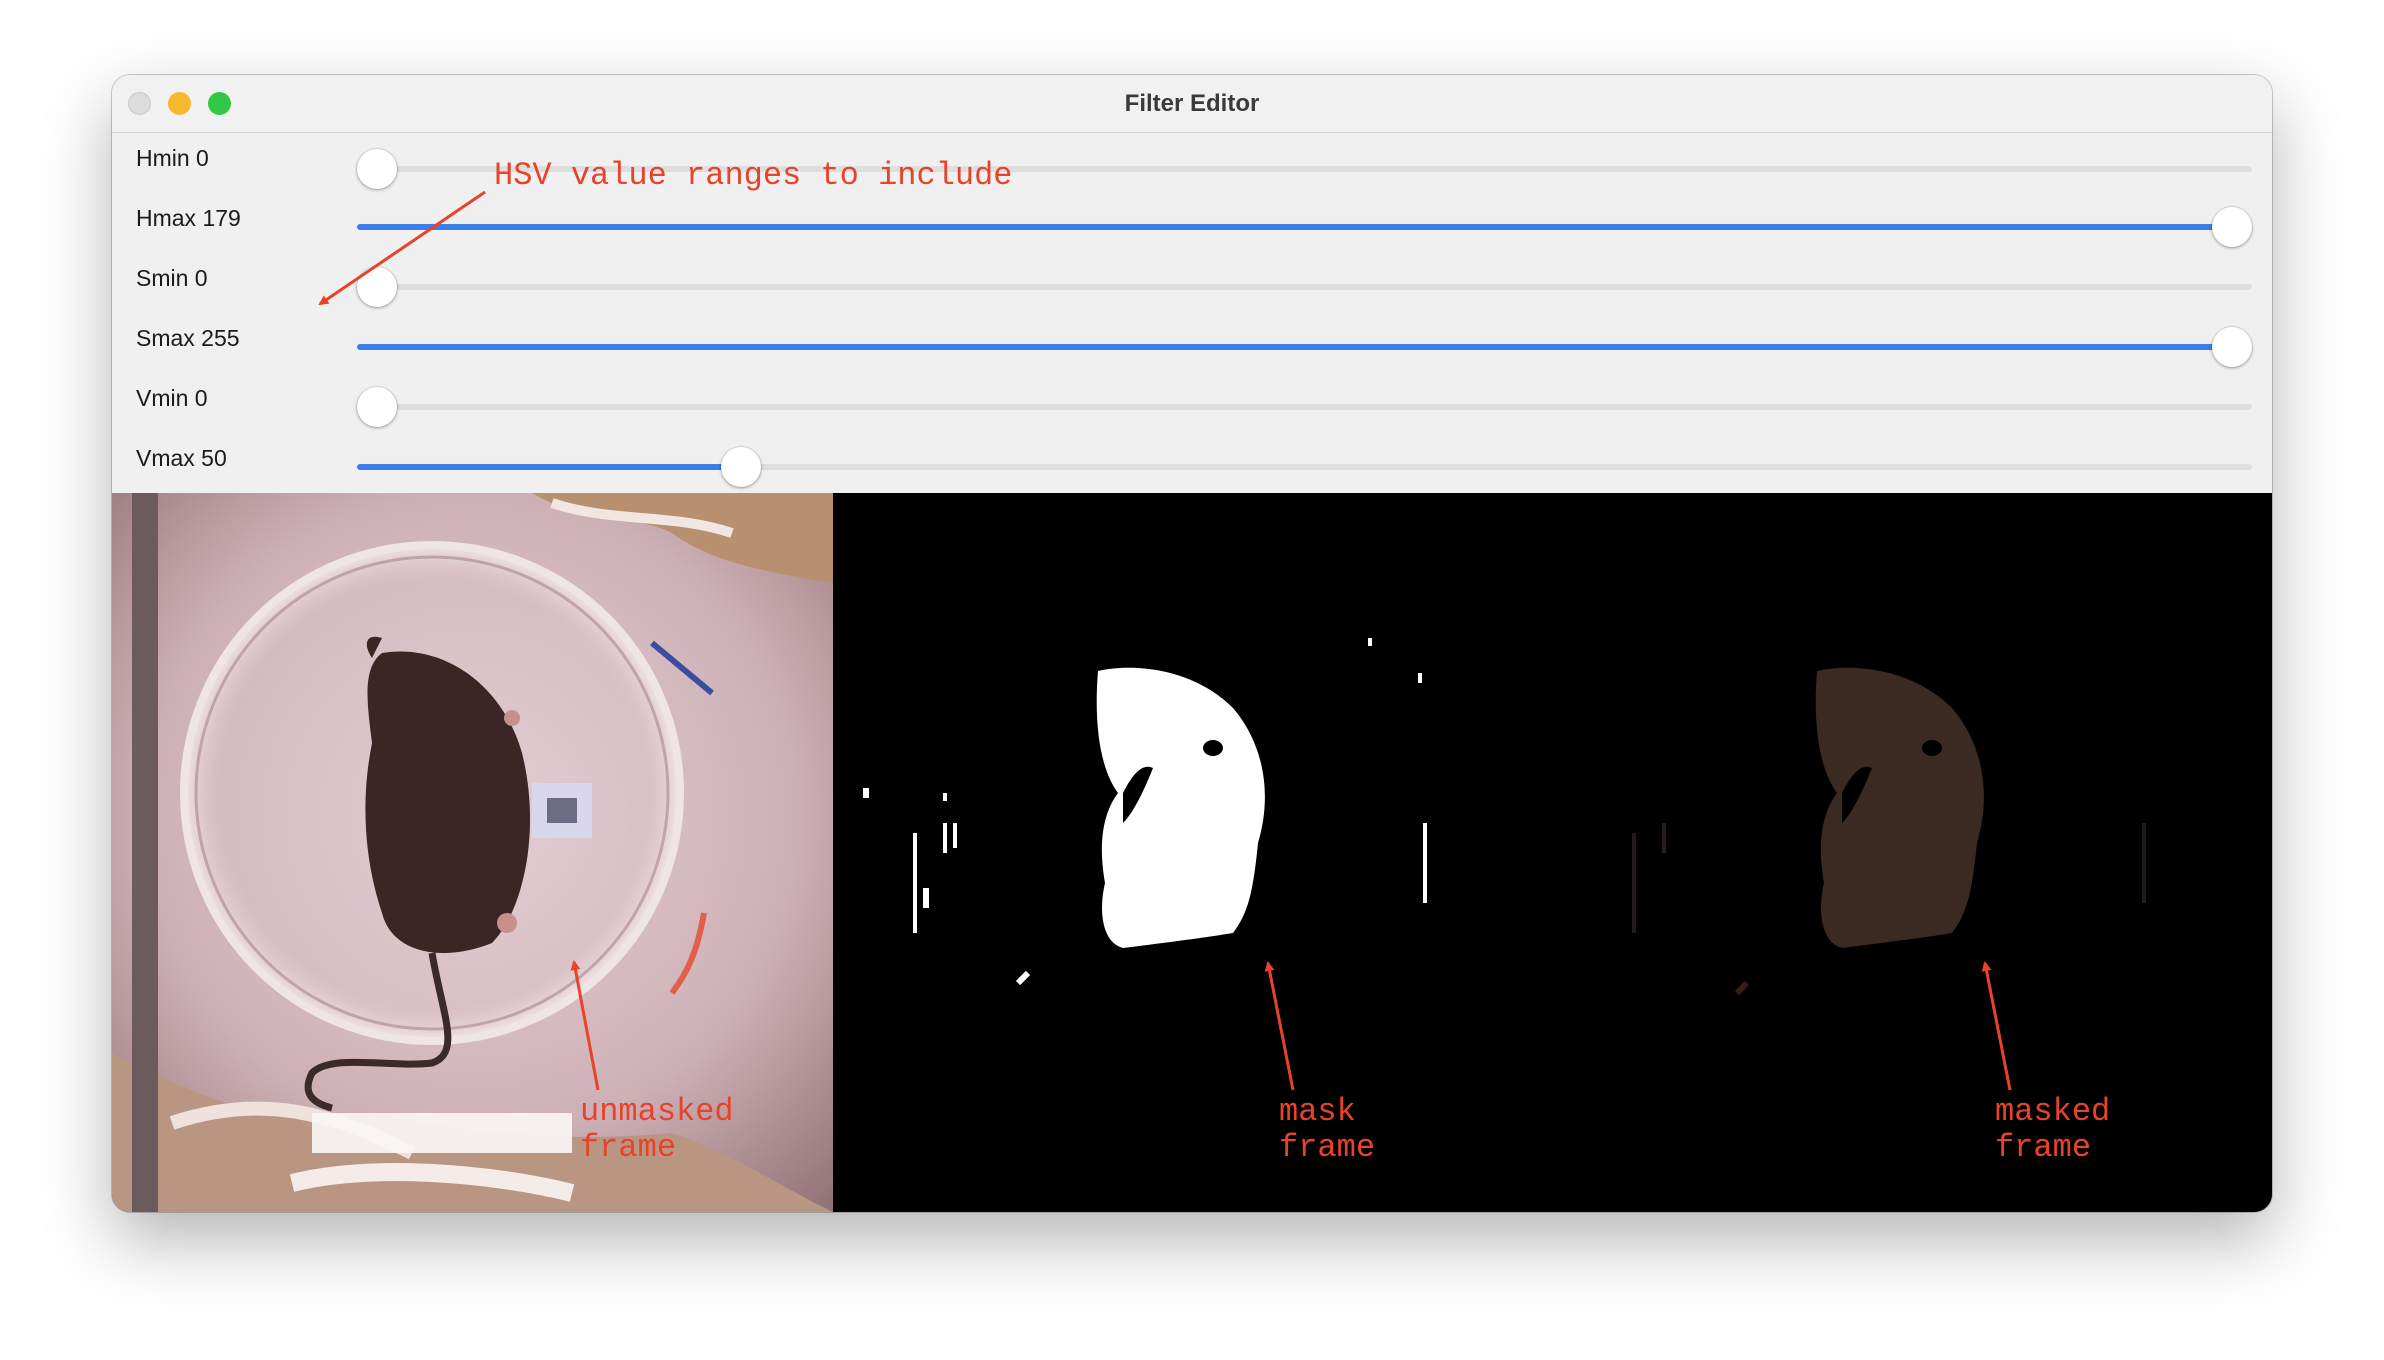 This screenshot has width=2384, height=1360. I want to click on masked-annotation: masked frame, so click(2053, 1129).